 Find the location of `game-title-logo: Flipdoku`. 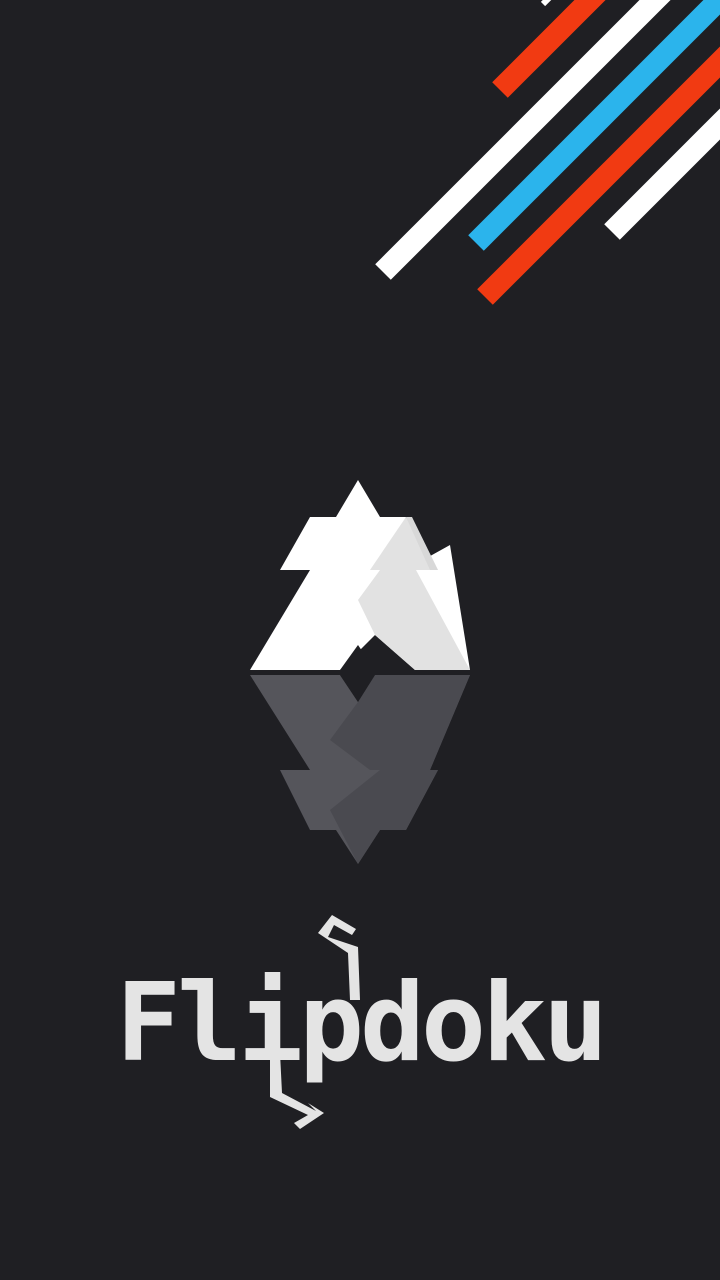

game-title-logo: Flipdoku is located at coordinates (360, 1022).